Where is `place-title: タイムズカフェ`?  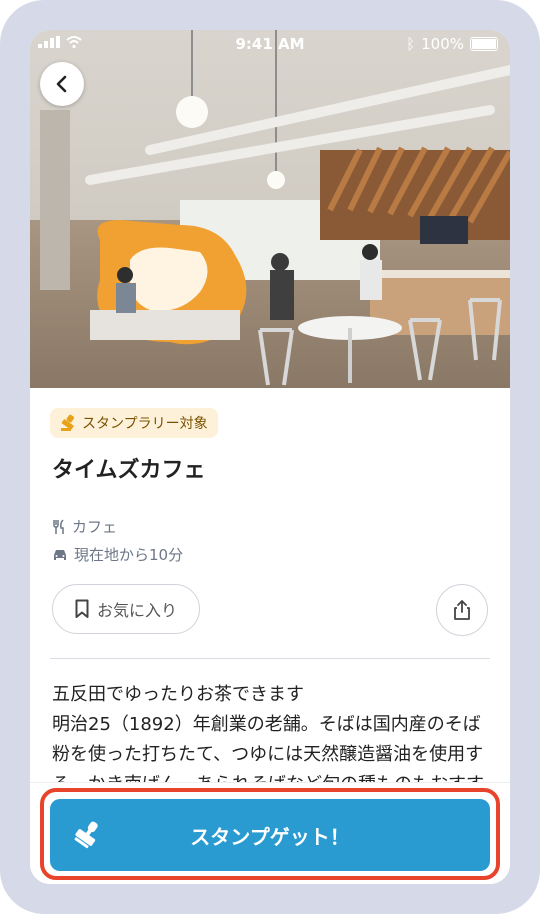 place-title: タイムズカフェ is located at coordinates (129, 470).